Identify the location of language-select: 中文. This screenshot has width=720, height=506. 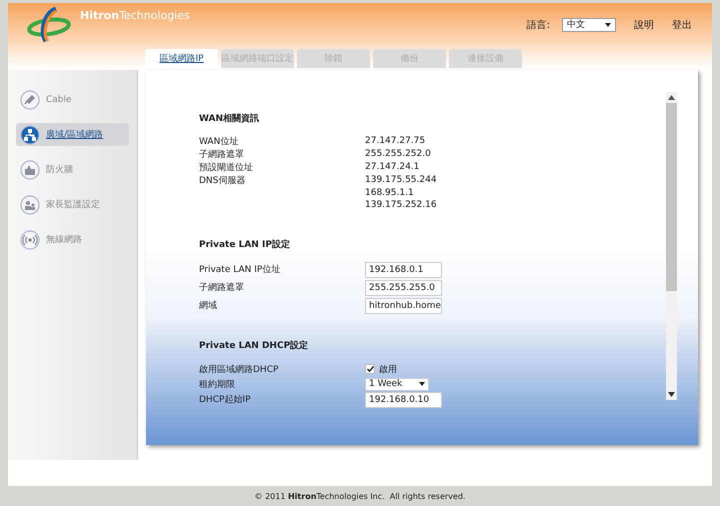
(589, 25).